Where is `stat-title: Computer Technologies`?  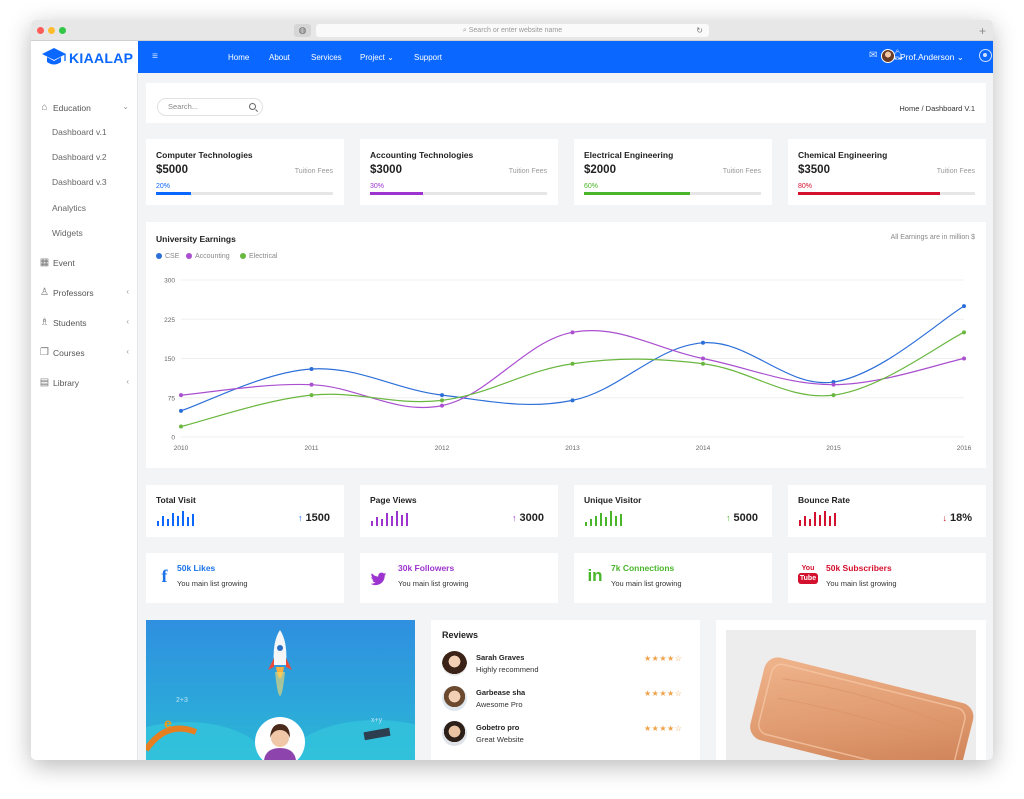
stat-title: Computer Technologies is located at coordinates (204, 155).